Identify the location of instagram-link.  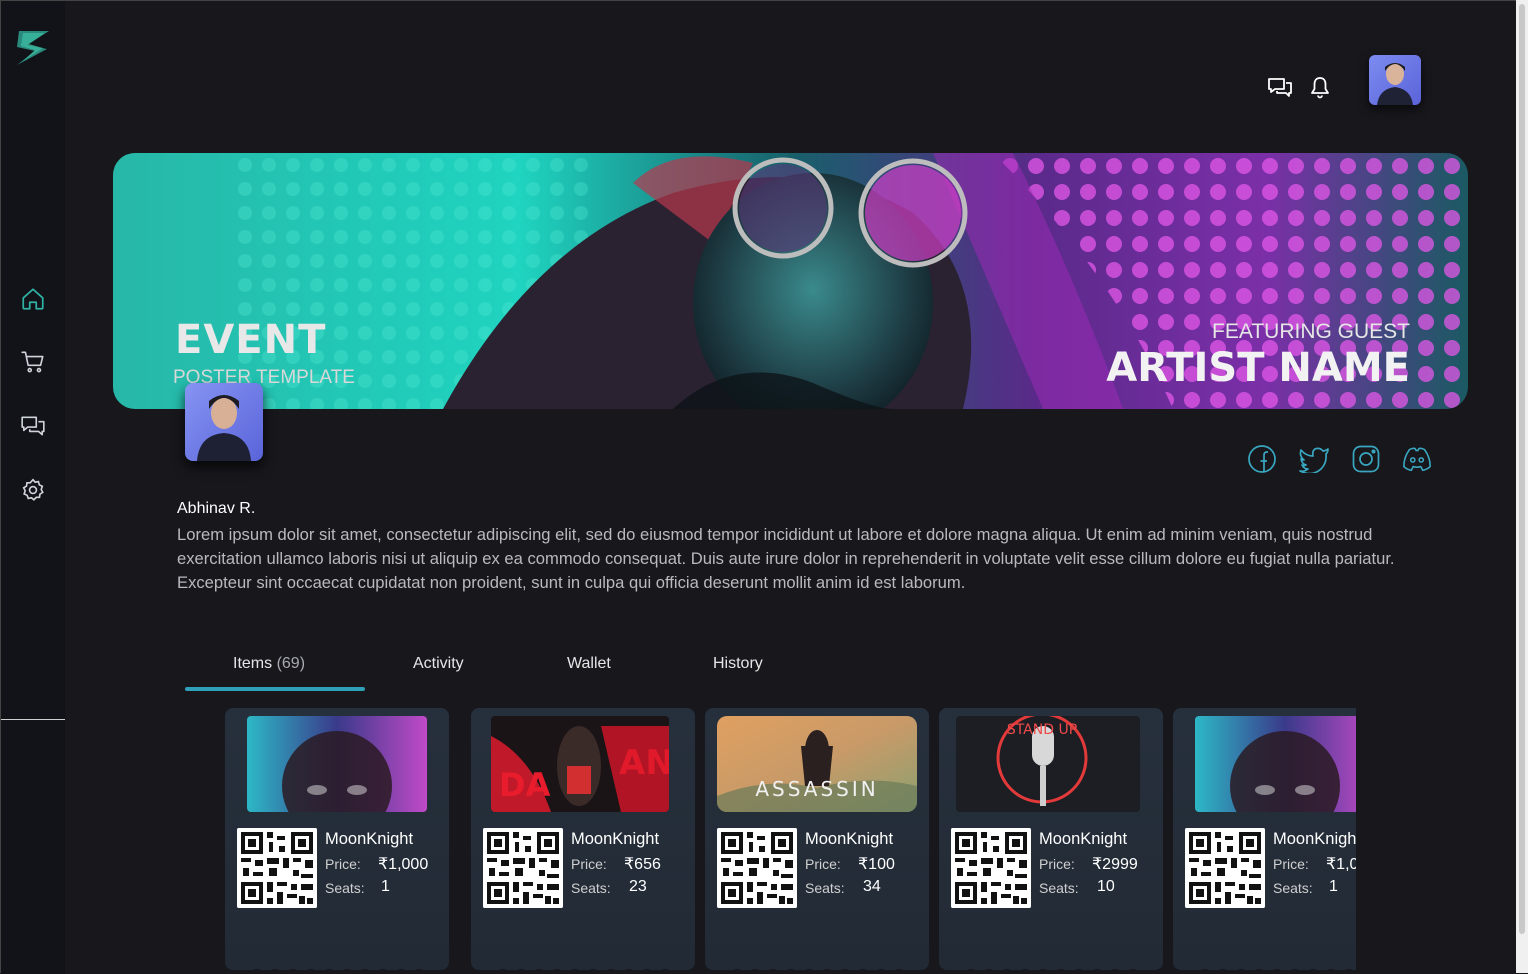
(1366, 459).